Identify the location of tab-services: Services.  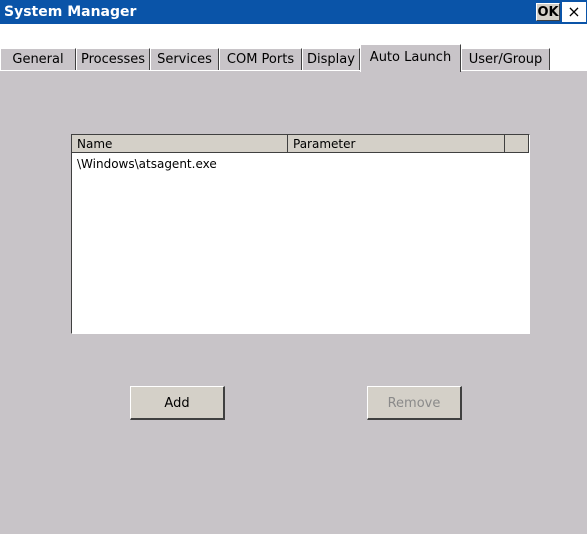
(184, 59).